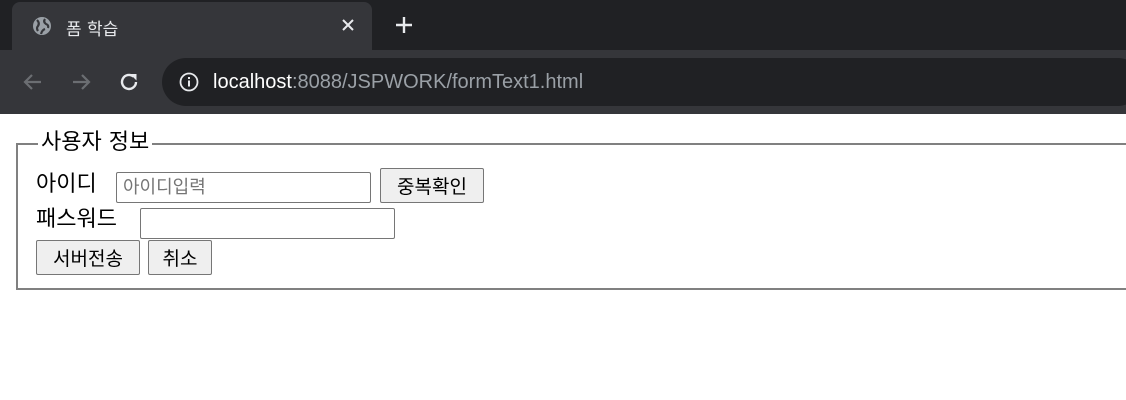 This screenshot has height=400, width=1126. What do you see at coordinates (66, 184) in the screenshot?
I see `id-label: 아이디` at bounding box center [66, 184].